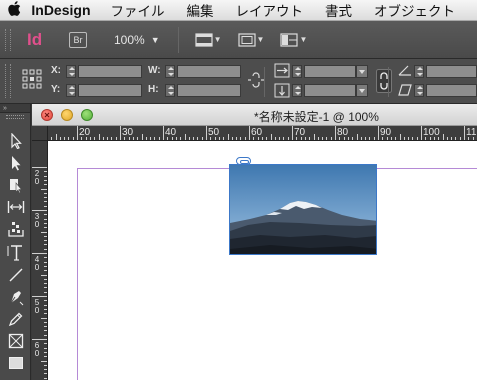 Image resolution: width=477 pixels, height=380 pixels. I want to click on ruler-origin, so click(40, 133).